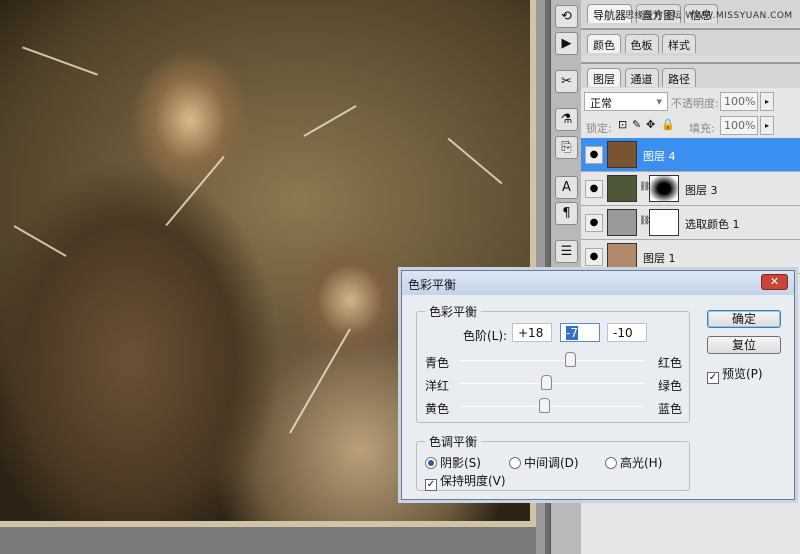 This screenshot has width=800, height=554. Describe the element at coordinates (695, 103) in the screenshot. I see `opacity-label: 不透明度:` at that location.